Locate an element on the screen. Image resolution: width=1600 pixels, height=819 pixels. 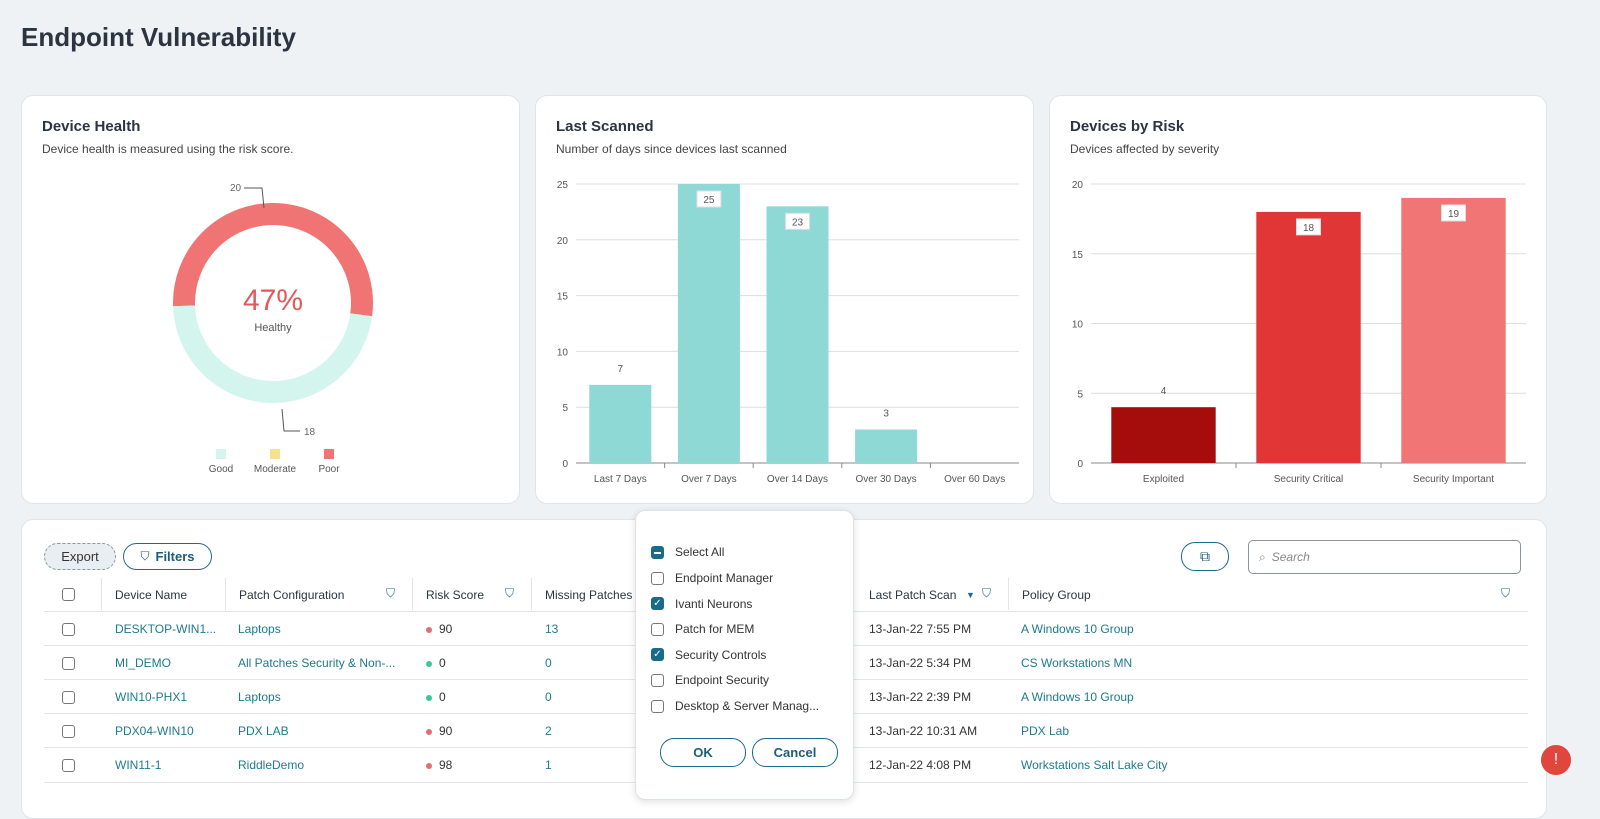
filter-option: Patch for MEM is located at coordinates (702, 629).